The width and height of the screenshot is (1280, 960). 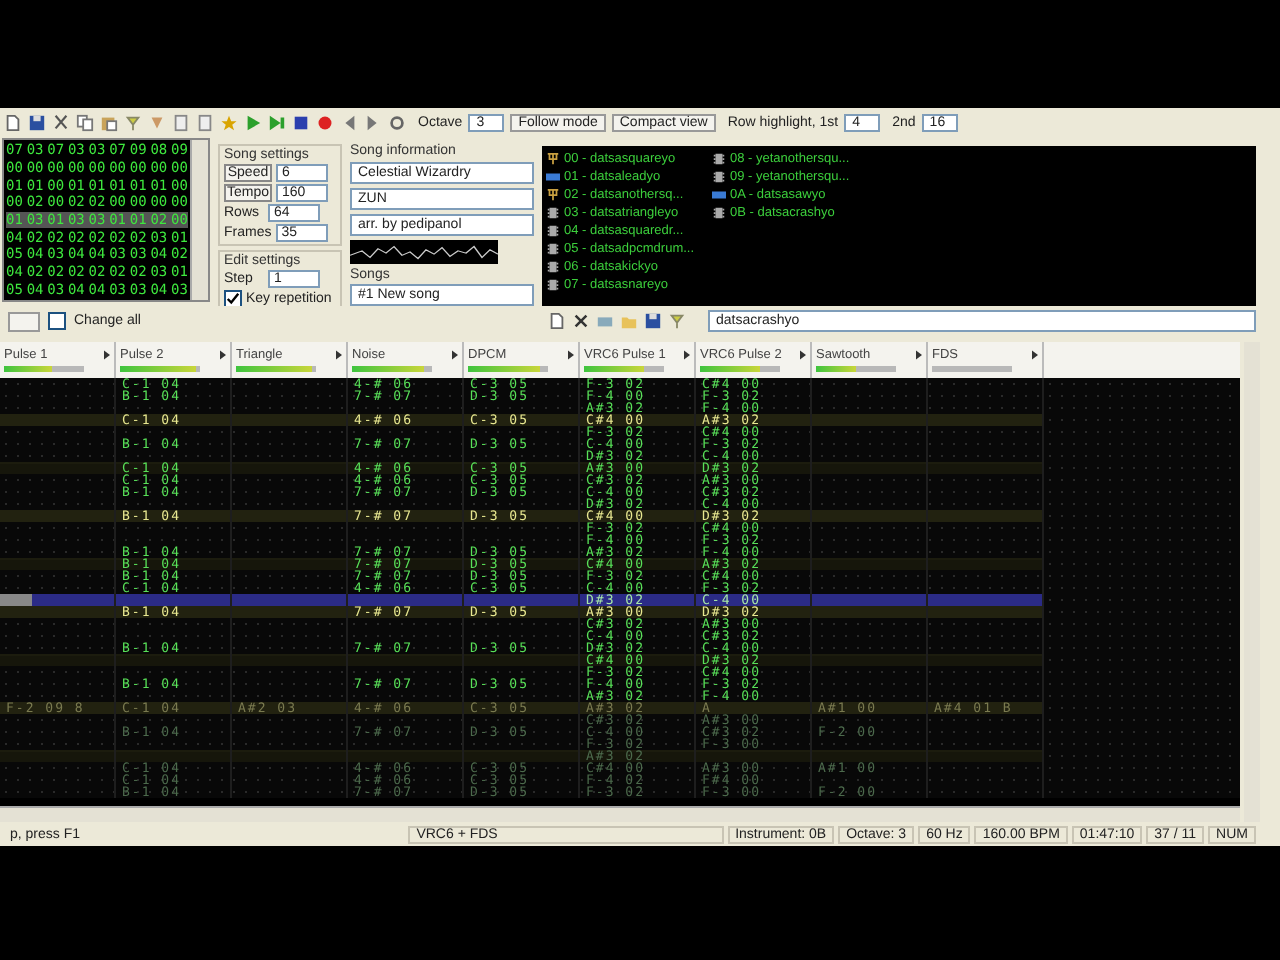 I want to click on play-icon, so click(x=253, y=123).